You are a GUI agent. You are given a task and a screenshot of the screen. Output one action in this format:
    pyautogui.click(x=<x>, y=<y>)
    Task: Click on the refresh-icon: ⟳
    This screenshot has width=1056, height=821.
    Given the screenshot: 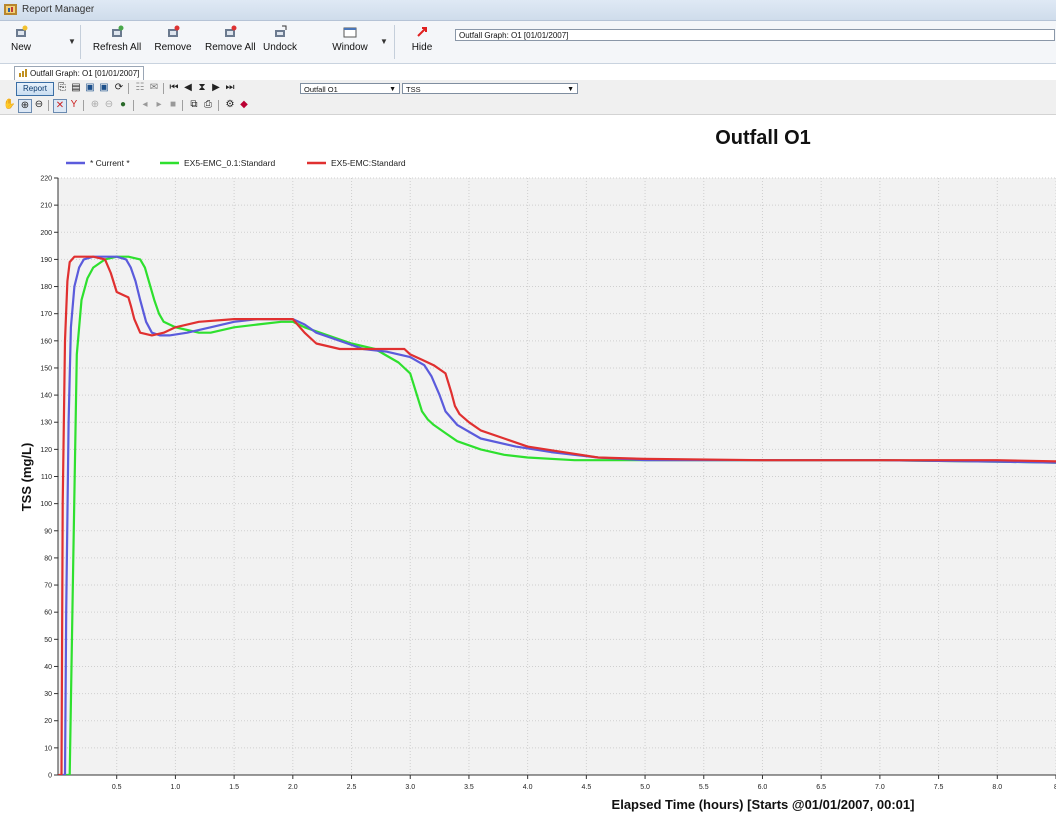 What is the action you would take?
    pyautogui.click(x=119, y=88)
    